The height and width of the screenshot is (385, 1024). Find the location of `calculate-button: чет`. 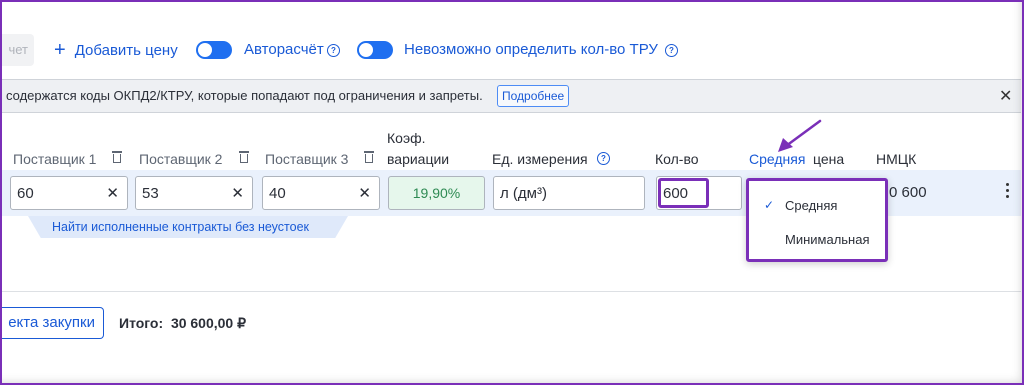

calculate-button: чет is located at coordinates (17, 50).